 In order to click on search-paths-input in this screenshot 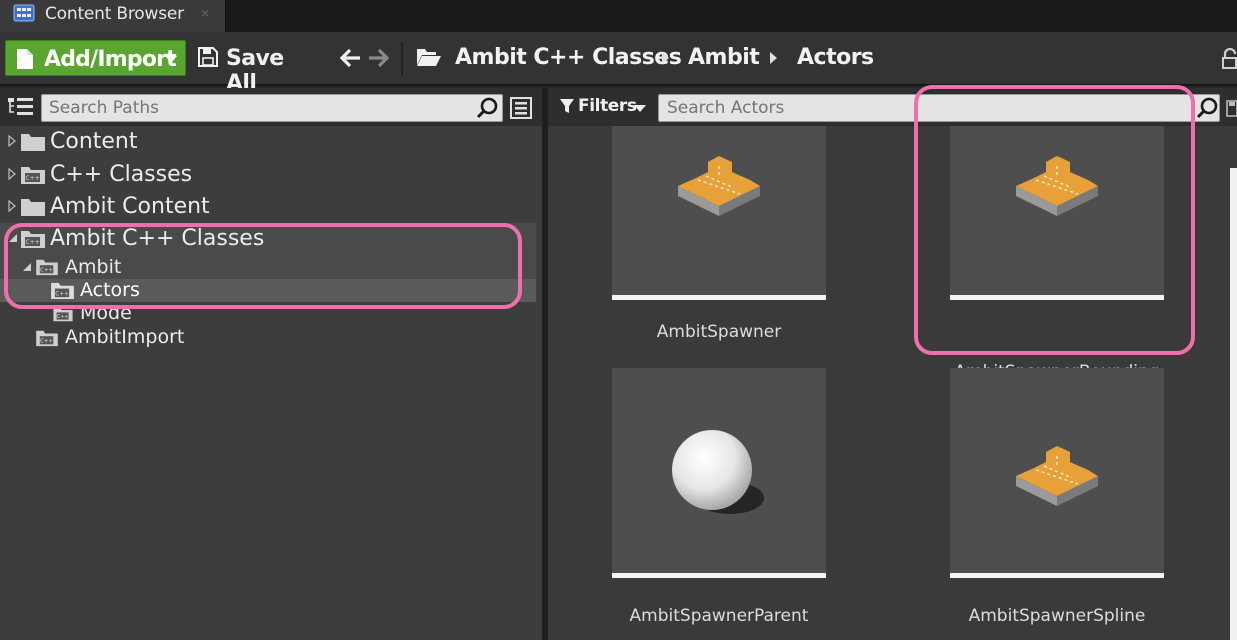, I will do `click(272, 108)`.